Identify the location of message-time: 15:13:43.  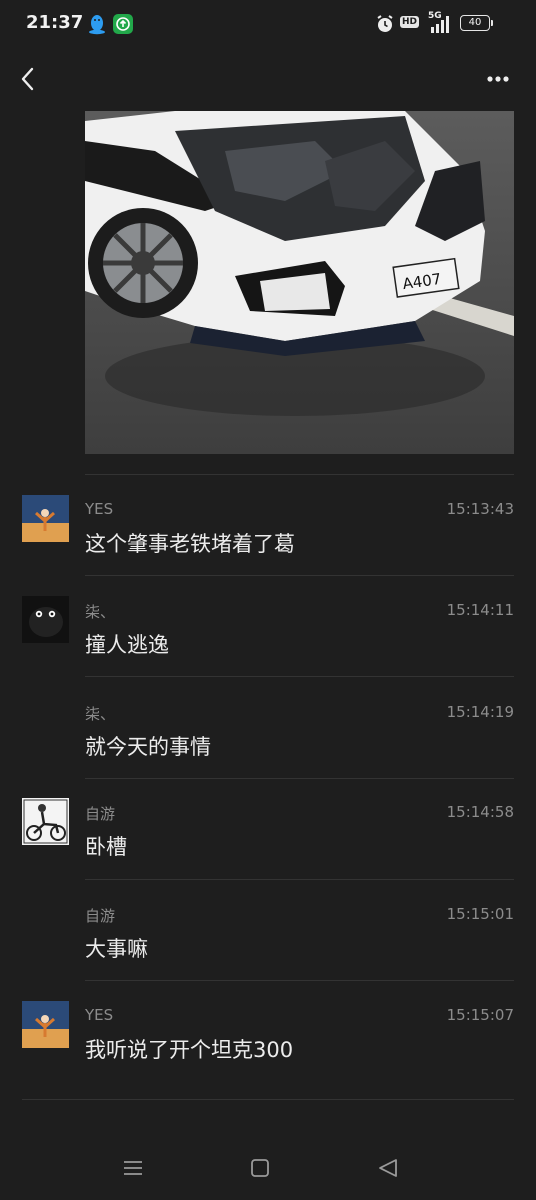
(480, 509).